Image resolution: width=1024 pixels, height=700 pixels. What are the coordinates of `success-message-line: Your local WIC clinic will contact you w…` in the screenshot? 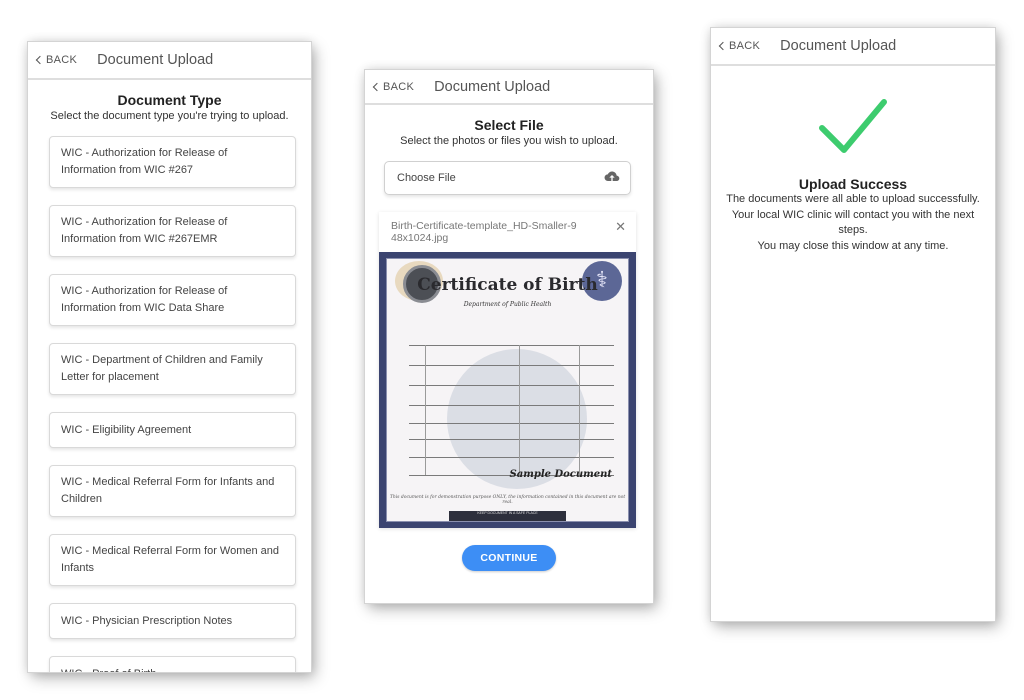 It's located at (853, 222).